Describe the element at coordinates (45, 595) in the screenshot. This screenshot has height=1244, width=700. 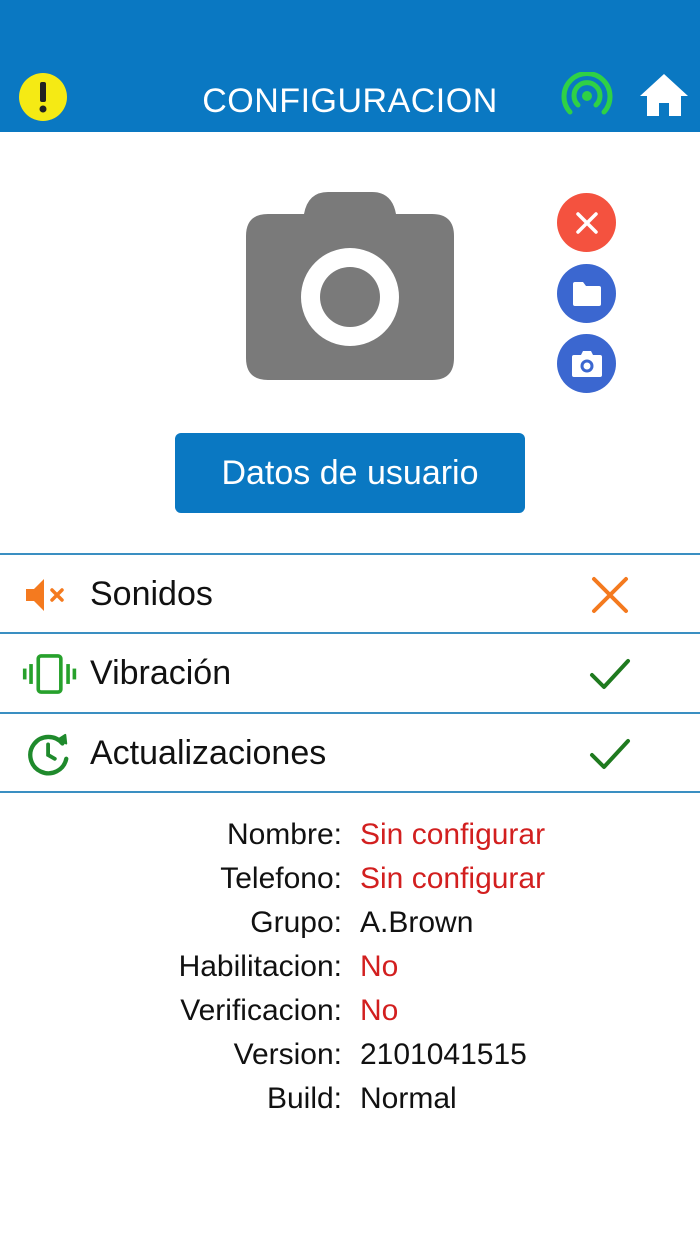
I see `speaker-muted-icon` at that location.